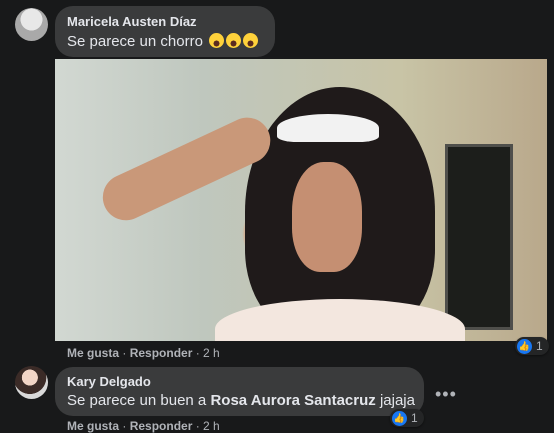  What do you see at coordinates (132, 21) in the screenshot?
I see `comment-author: Maricela Austen Díaz` at bounding box center [132, 21].